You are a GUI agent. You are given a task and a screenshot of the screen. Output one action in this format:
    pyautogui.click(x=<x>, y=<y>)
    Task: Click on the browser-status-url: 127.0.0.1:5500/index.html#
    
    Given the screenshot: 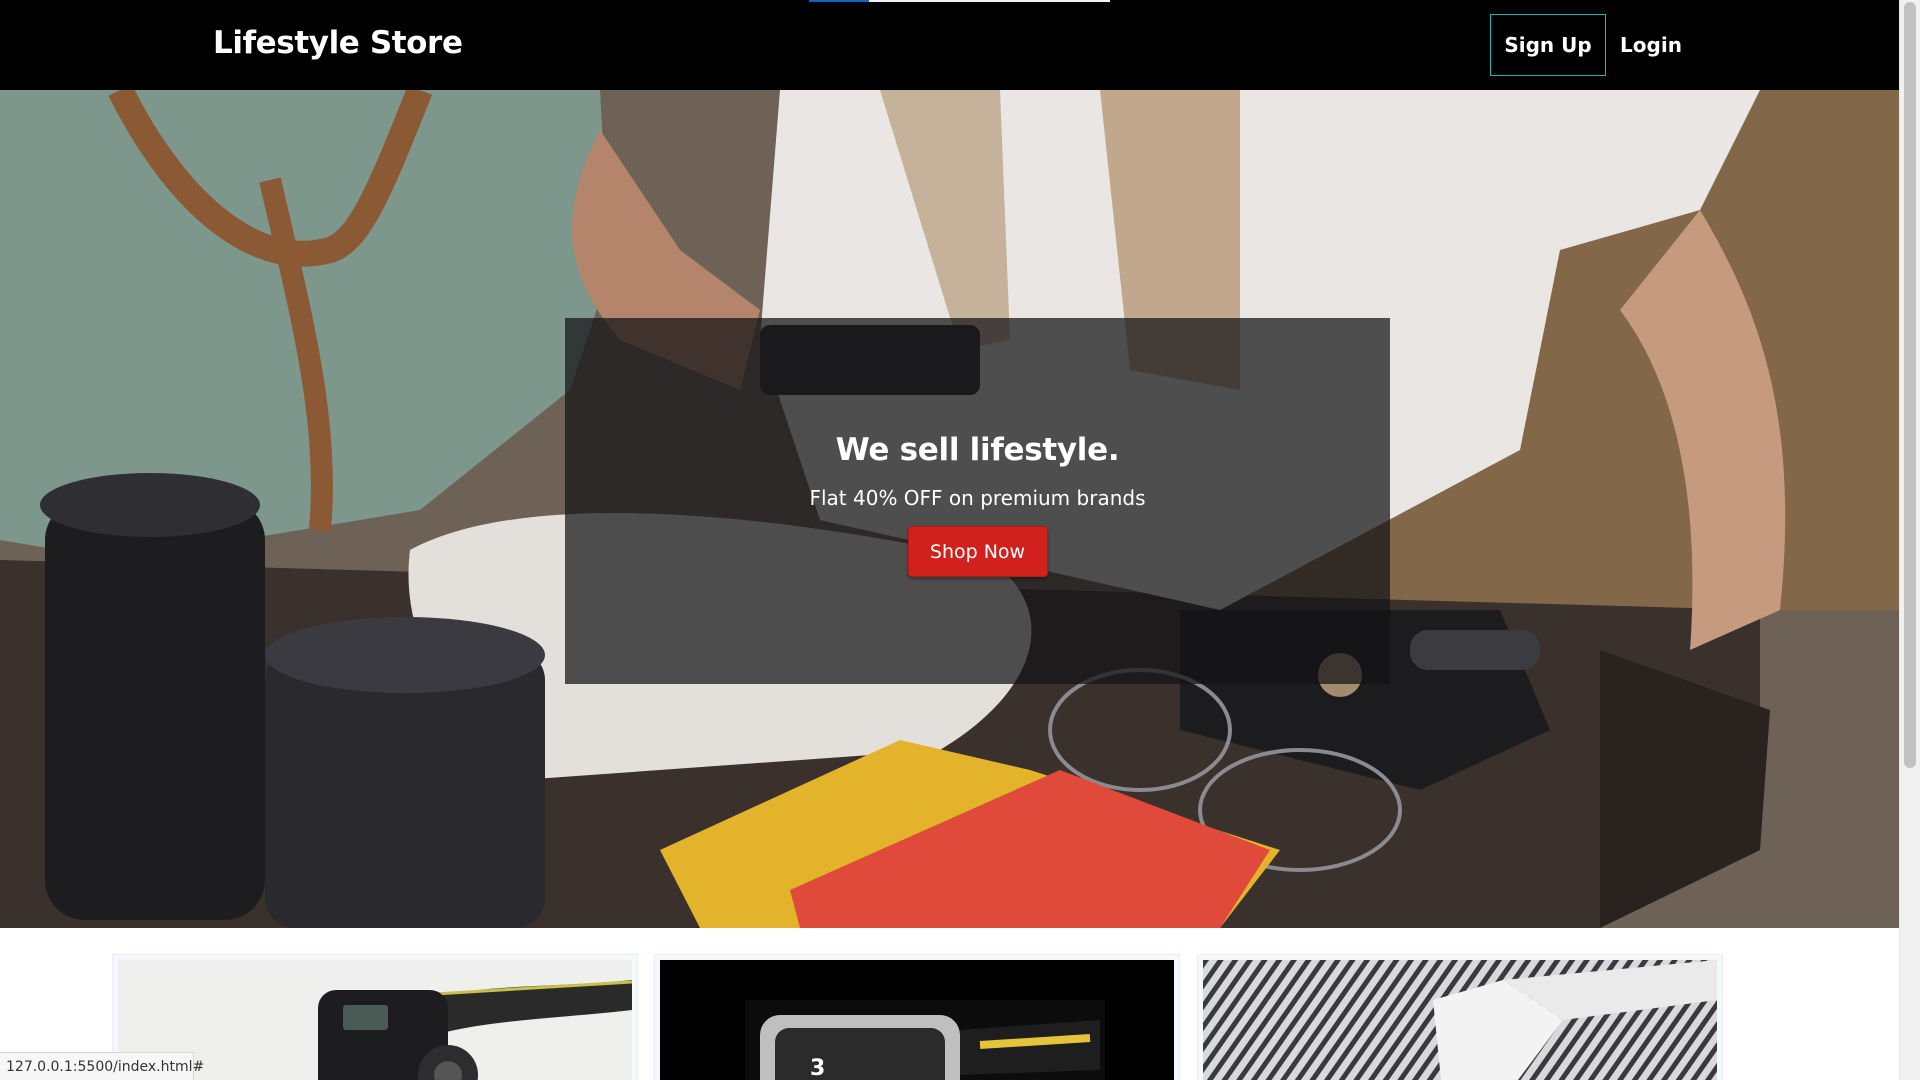 What is the action you would take?
    pyautogui.click(x=102, y=1066)
    